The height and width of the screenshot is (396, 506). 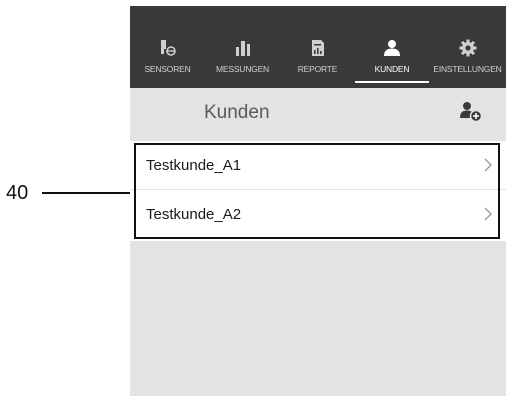 I want to click on customer-icon, so click(x=392, y=48).